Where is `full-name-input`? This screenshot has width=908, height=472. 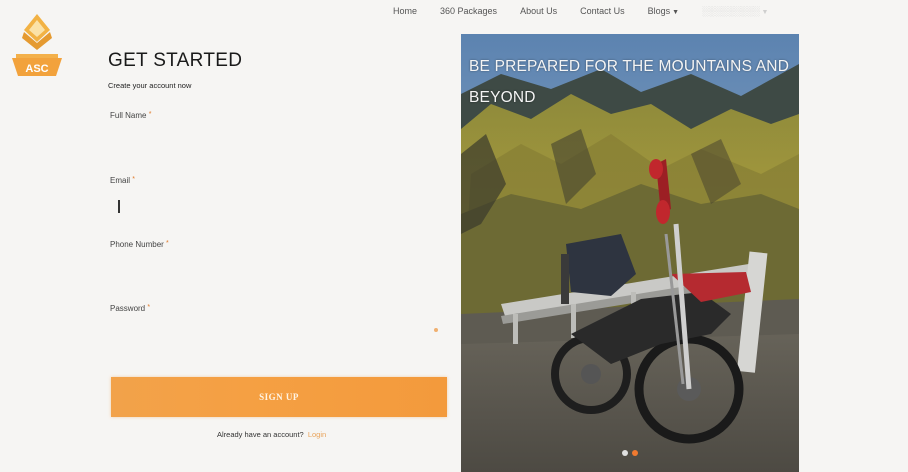
full-name-input is located at coordinates (275, 142).